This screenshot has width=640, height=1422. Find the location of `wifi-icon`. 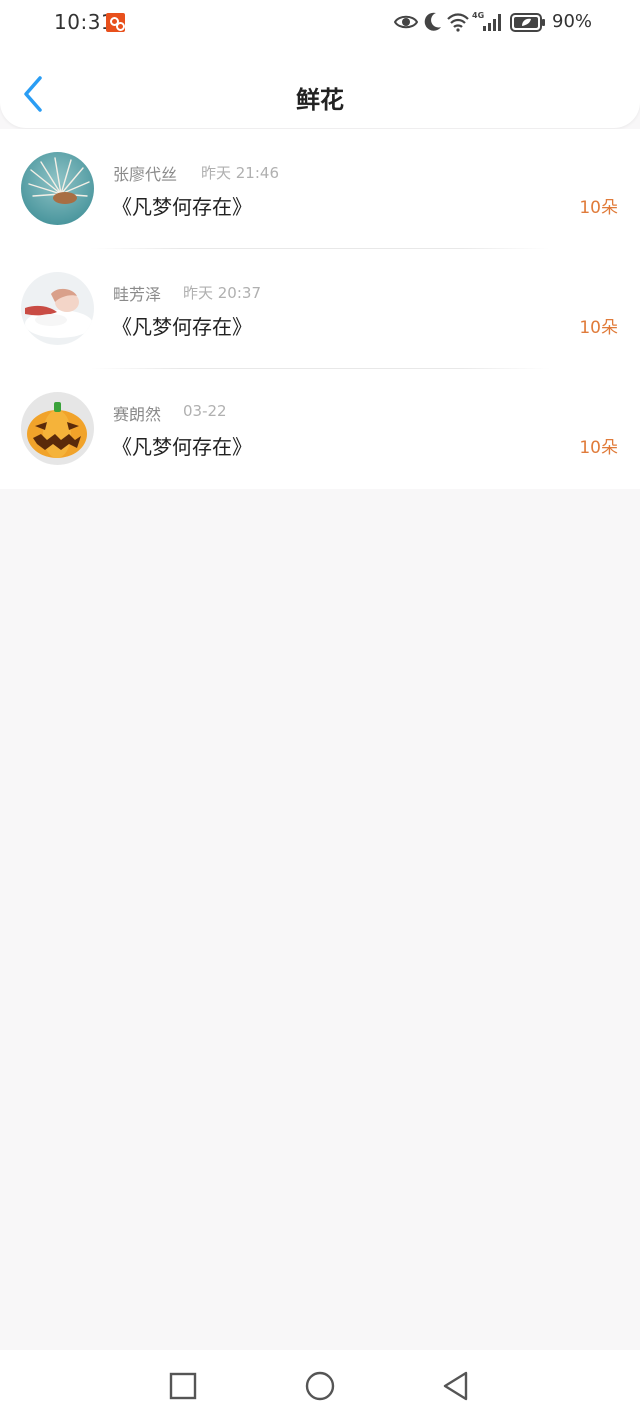

wifi-icon is located at coordinates (458, 22).